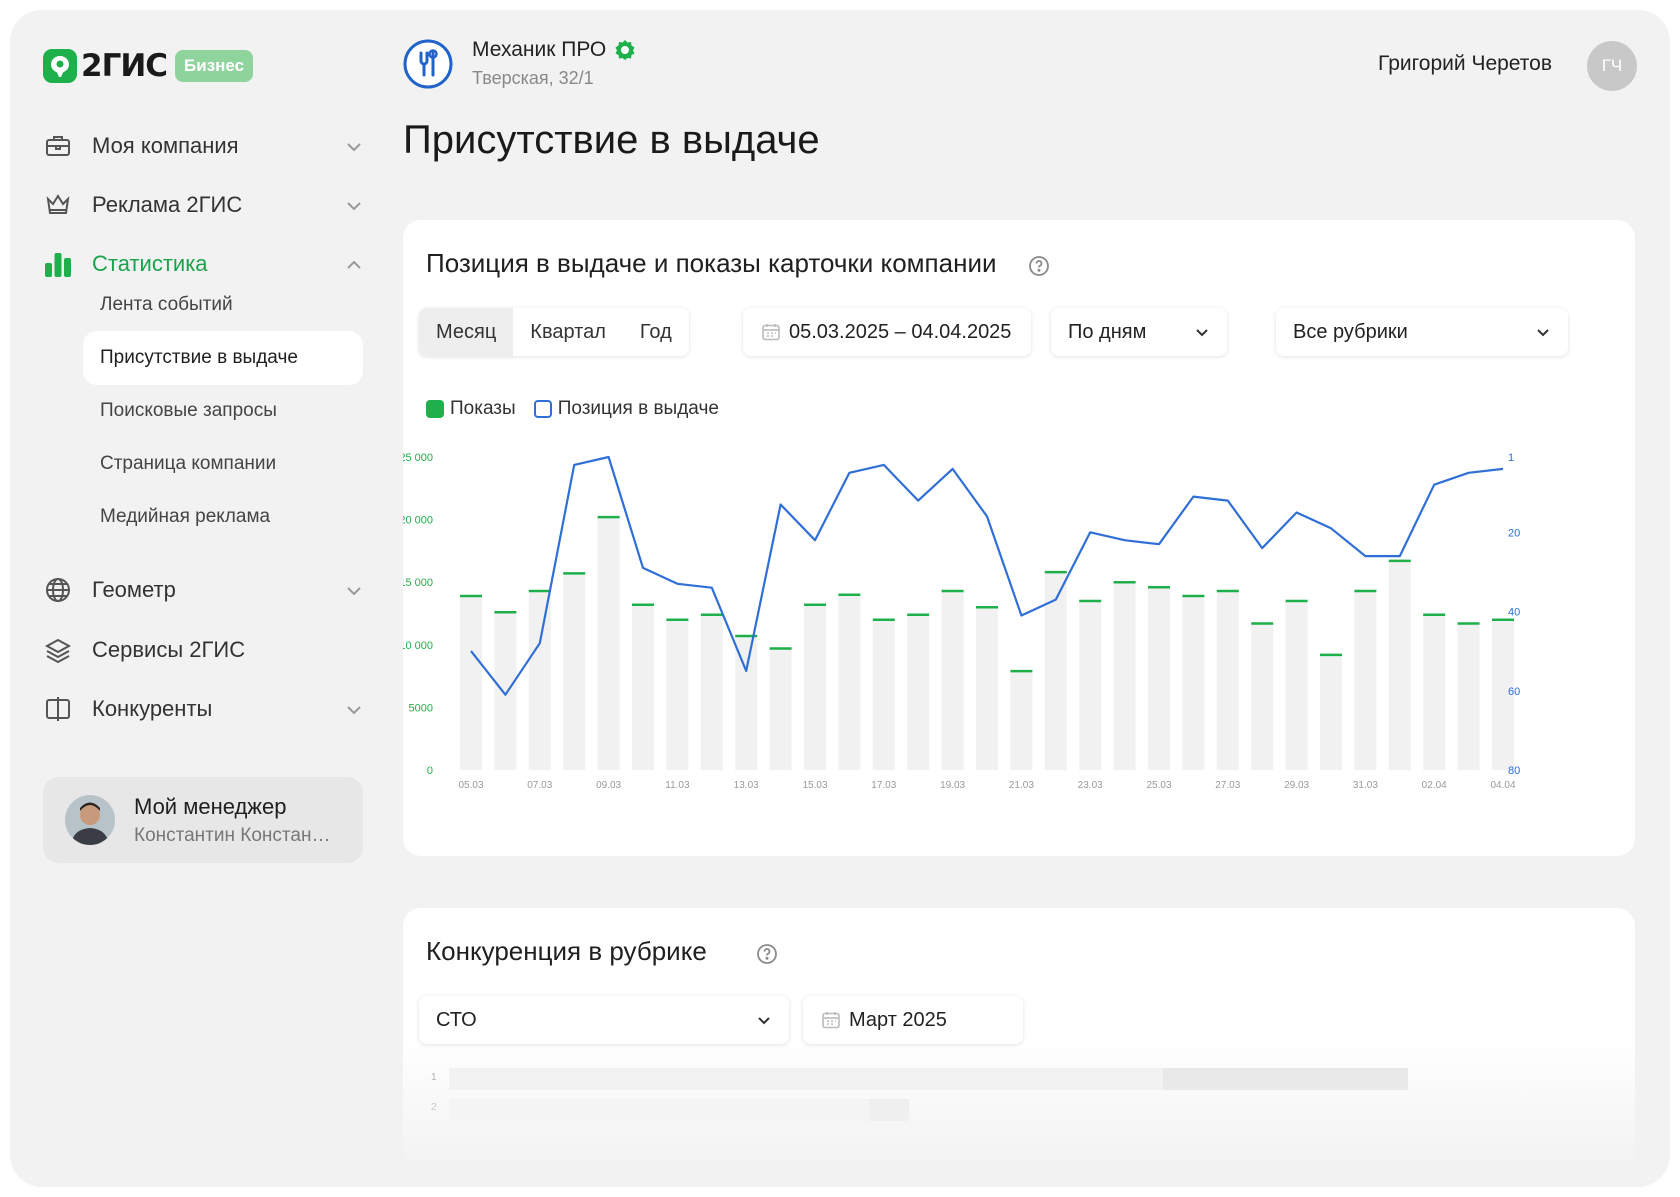 The image size is (1680, 1197). What do you see at coordinates (169, 649) in the screenshot?
I see `sidebar-item-label: Сервисы 2ГИС` at bounding box center [169, 649].